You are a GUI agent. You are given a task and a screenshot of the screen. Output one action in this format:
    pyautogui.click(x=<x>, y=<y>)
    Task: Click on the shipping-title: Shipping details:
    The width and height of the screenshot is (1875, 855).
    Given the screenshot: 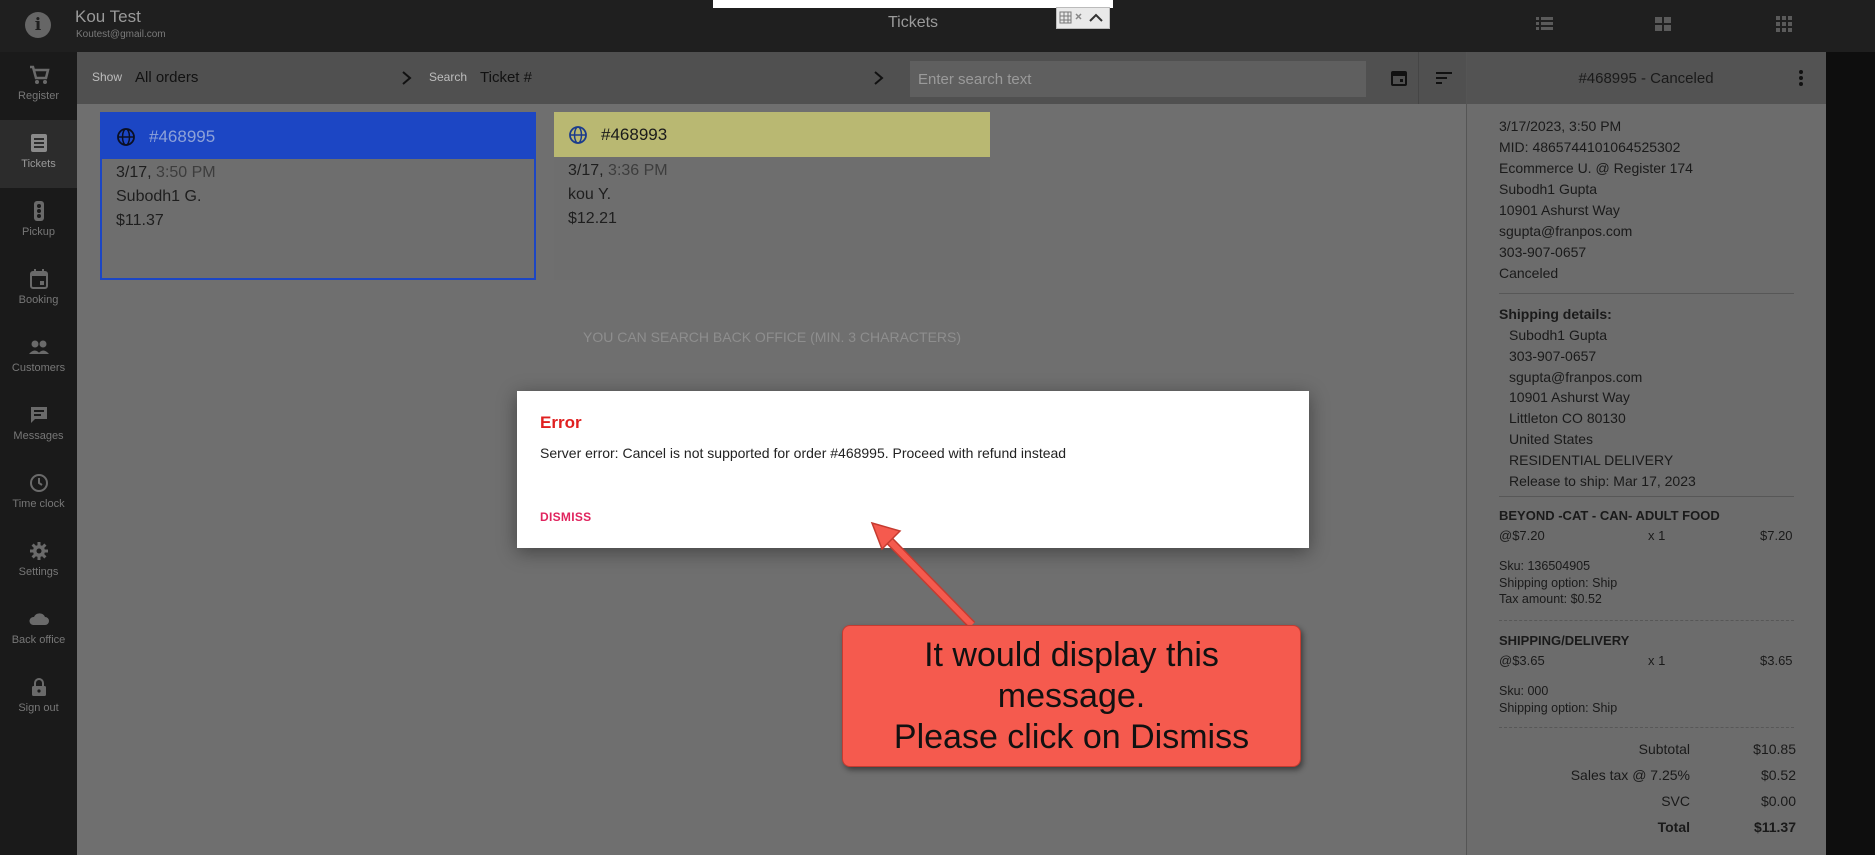 What is the action you would take?
    pyautogui.click(x=1555, y=314)
    